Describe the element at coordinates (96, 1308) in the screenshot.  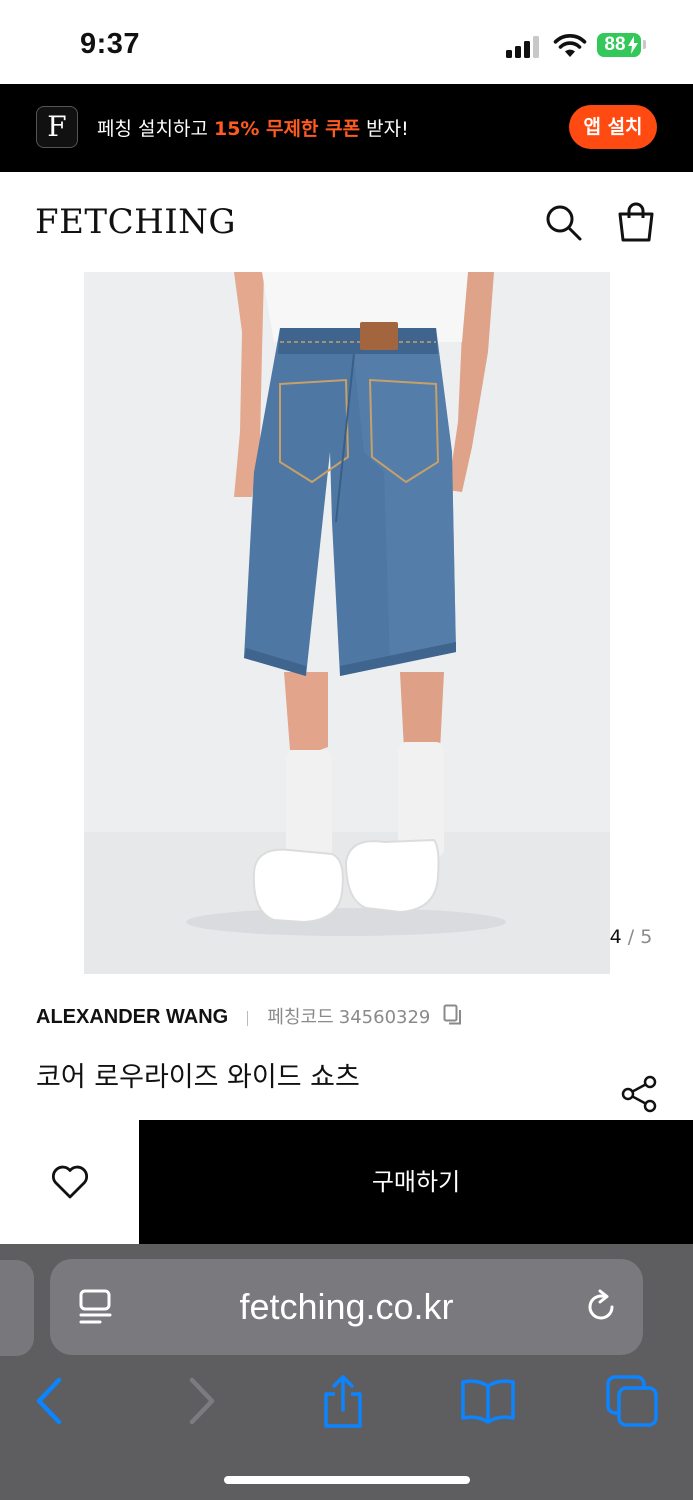
I see `reader-icon` at that location.